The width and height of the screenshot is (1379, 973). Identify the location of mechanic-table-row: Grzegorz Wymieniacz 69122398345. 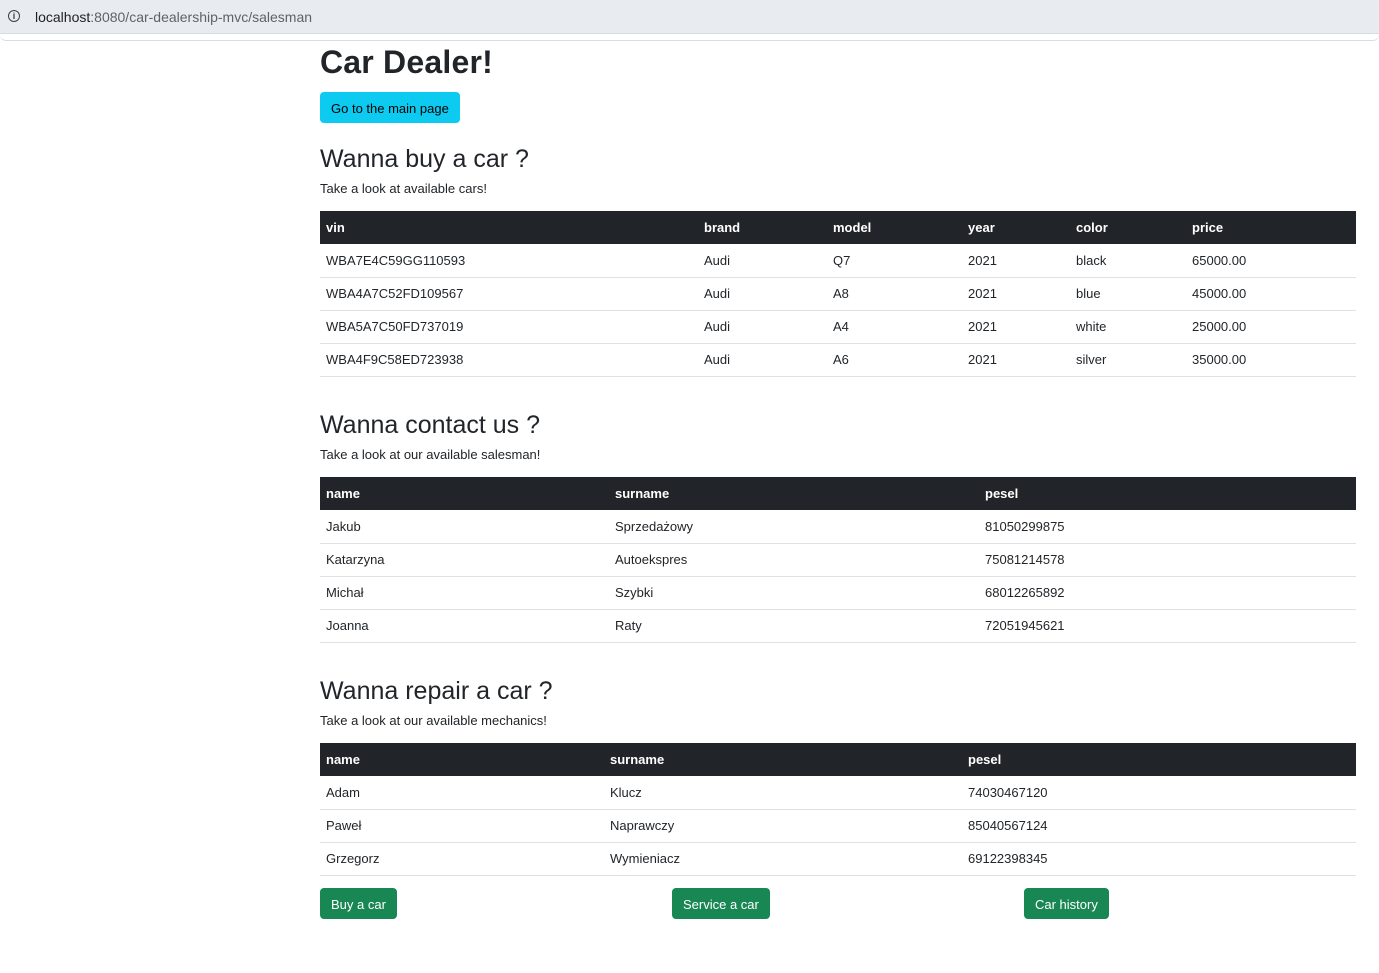
(838, 859).